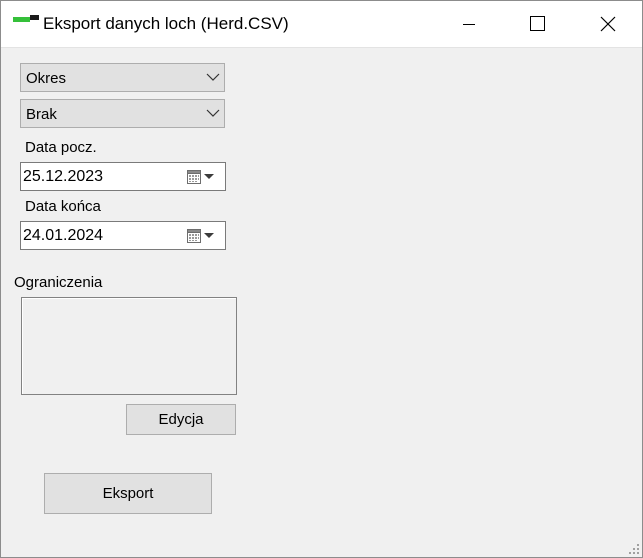  What do you see at coordinates (41, 114) in the screenshot?
I see `grouping-combobox-value: Brak` at bounding box center [41, 114].